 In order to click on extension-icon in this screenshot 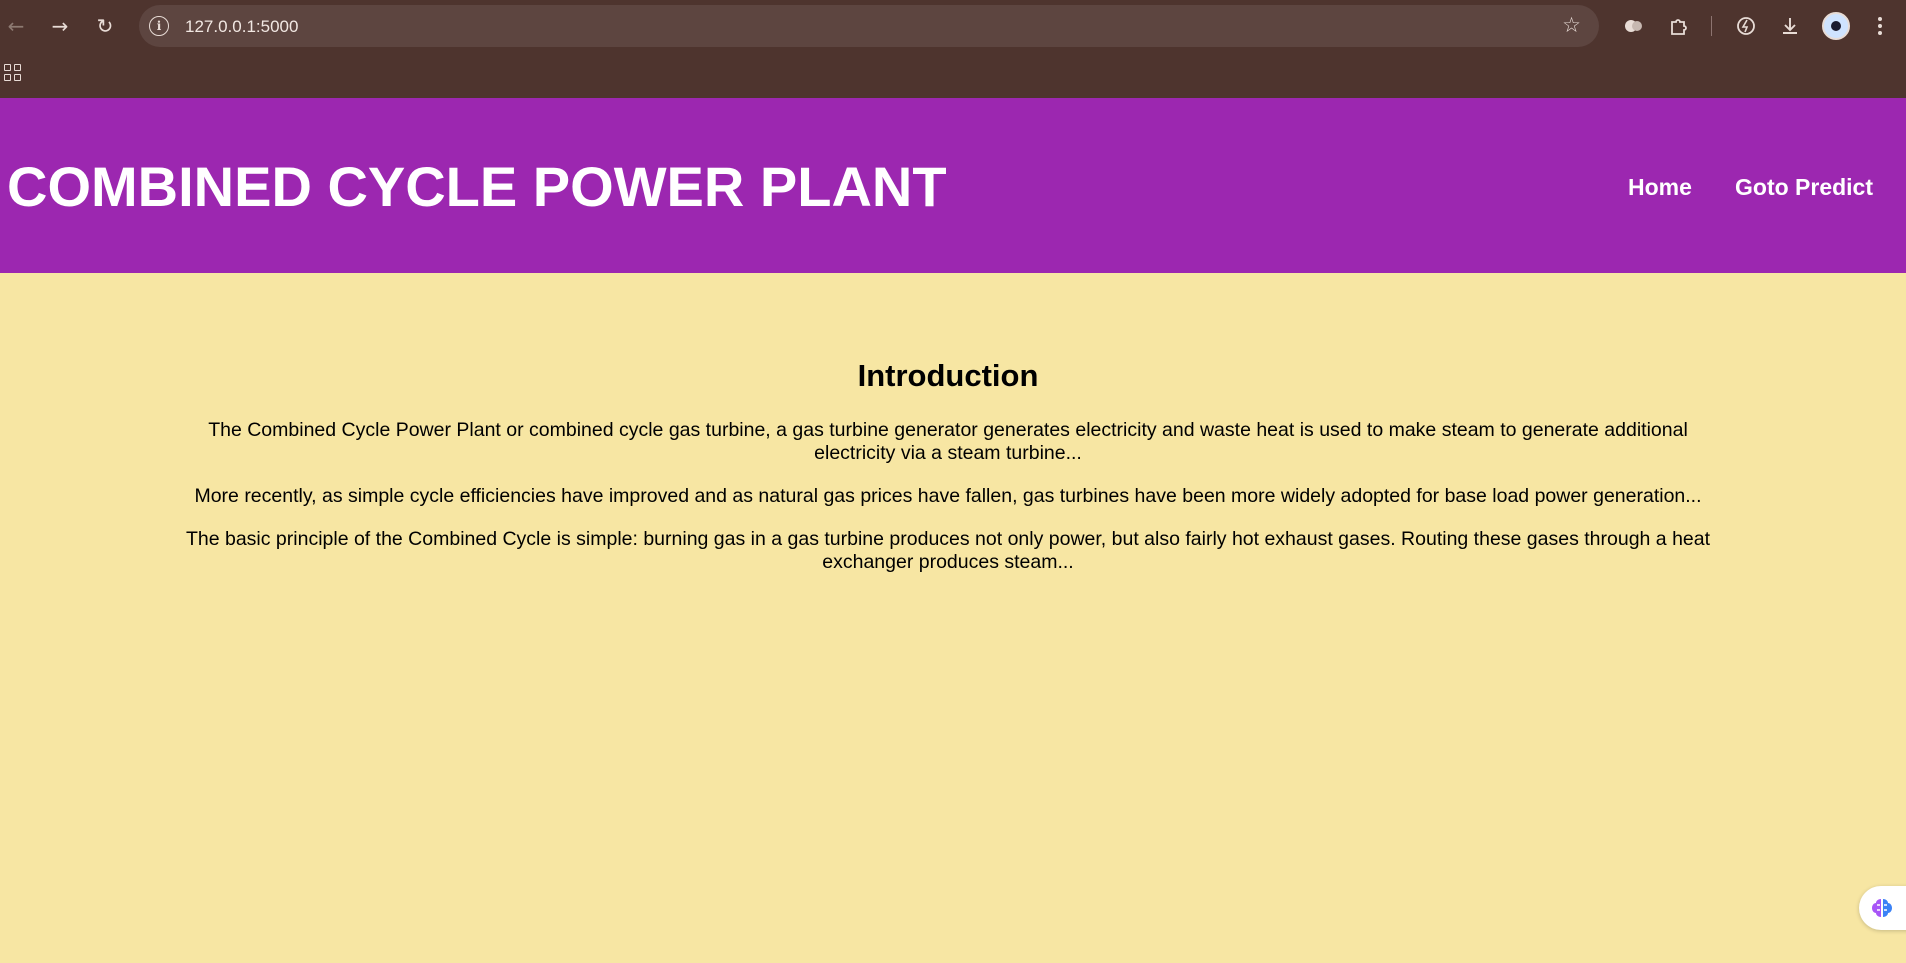, I will do `click(1634, 26)`.